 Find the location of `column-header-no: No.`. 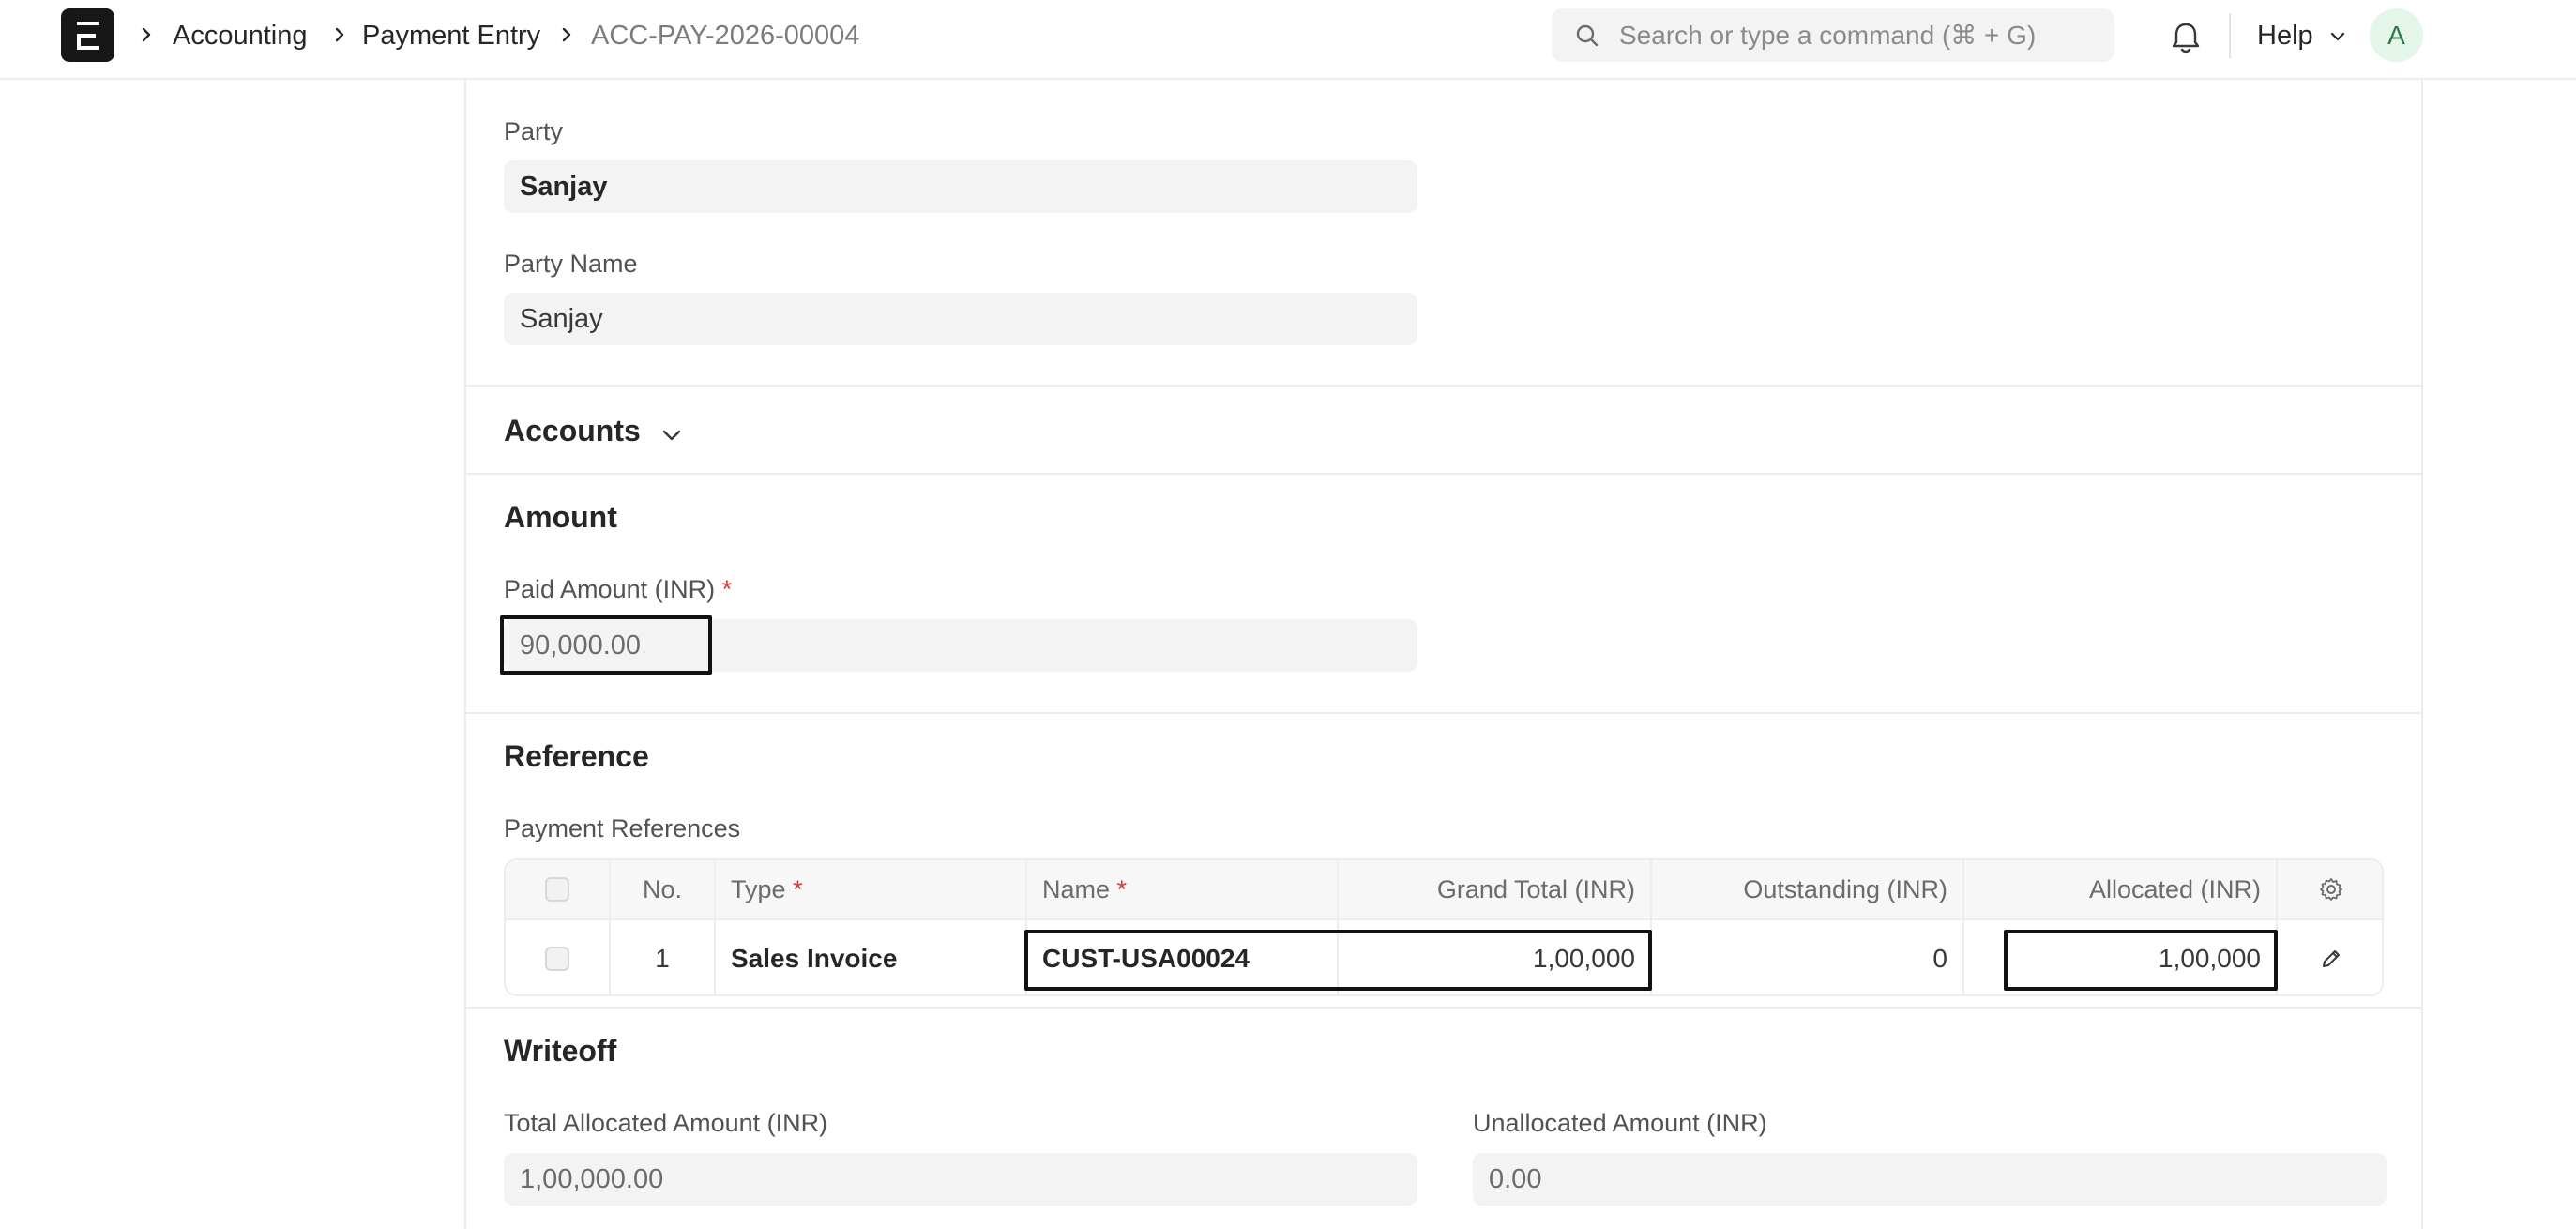

column-header-no: No. is located at coordinates (663, 889).